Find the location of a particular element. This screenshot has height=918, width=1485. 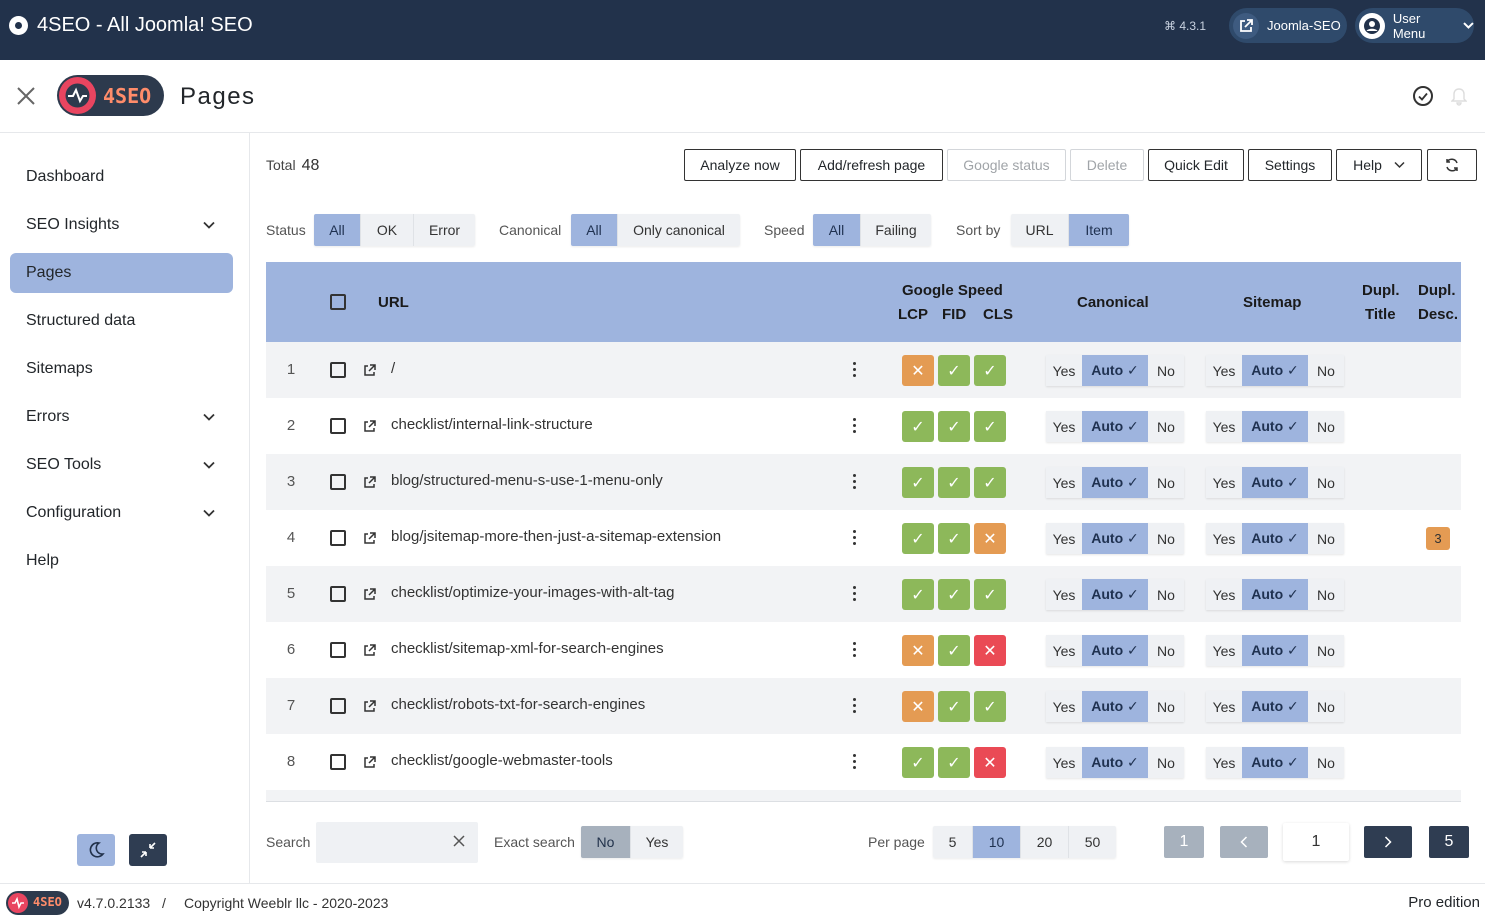

quick-edit-button: Quick Edit is located at coordinates (1196, 165).